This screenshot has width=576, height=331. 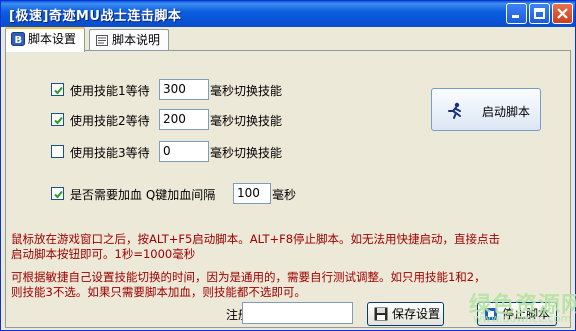 I want to click on info-line-2: 启动脚本按钮即可。1秒=1000毫秒, so click(x=103, y=254).